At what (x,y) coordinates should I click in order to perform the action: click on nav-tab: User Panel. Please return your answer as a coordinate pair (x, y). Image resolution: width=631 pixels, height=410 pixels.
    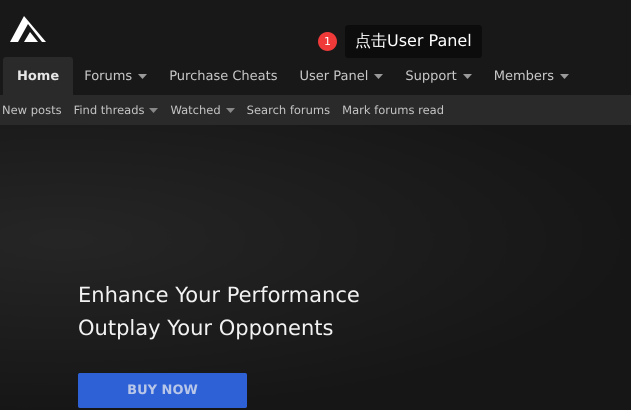
    Looking at the image, I should click on (341, 76).